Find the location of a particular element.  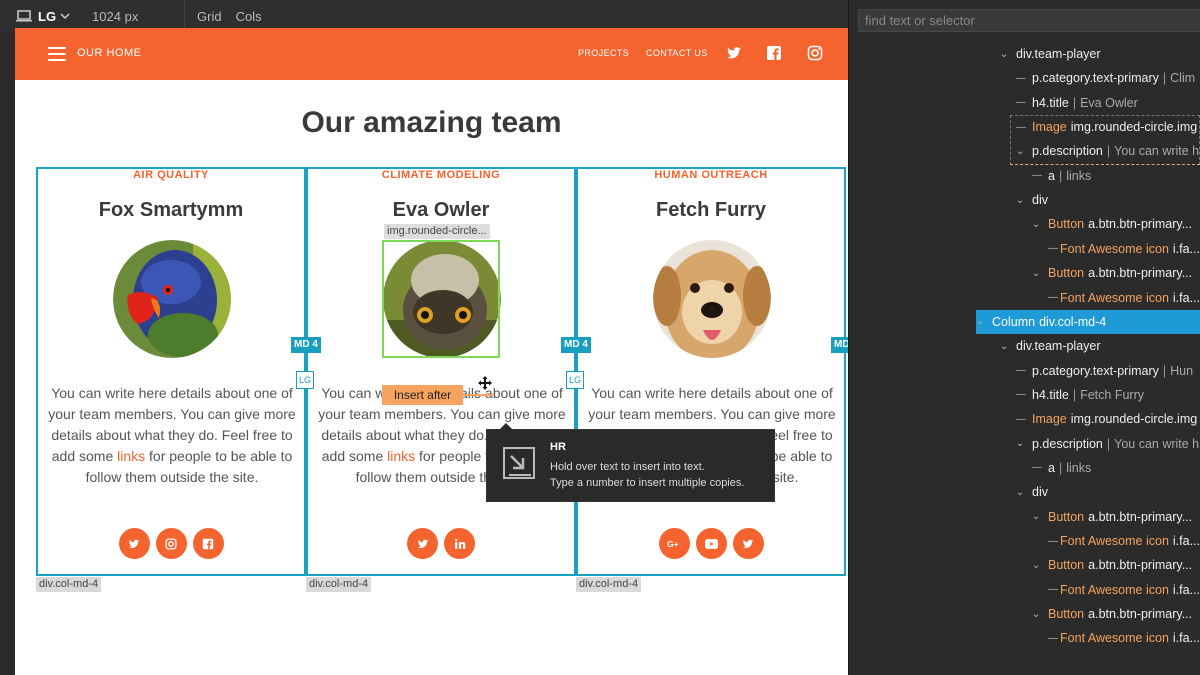

linkedin-button is located at coordinates (459, 543).